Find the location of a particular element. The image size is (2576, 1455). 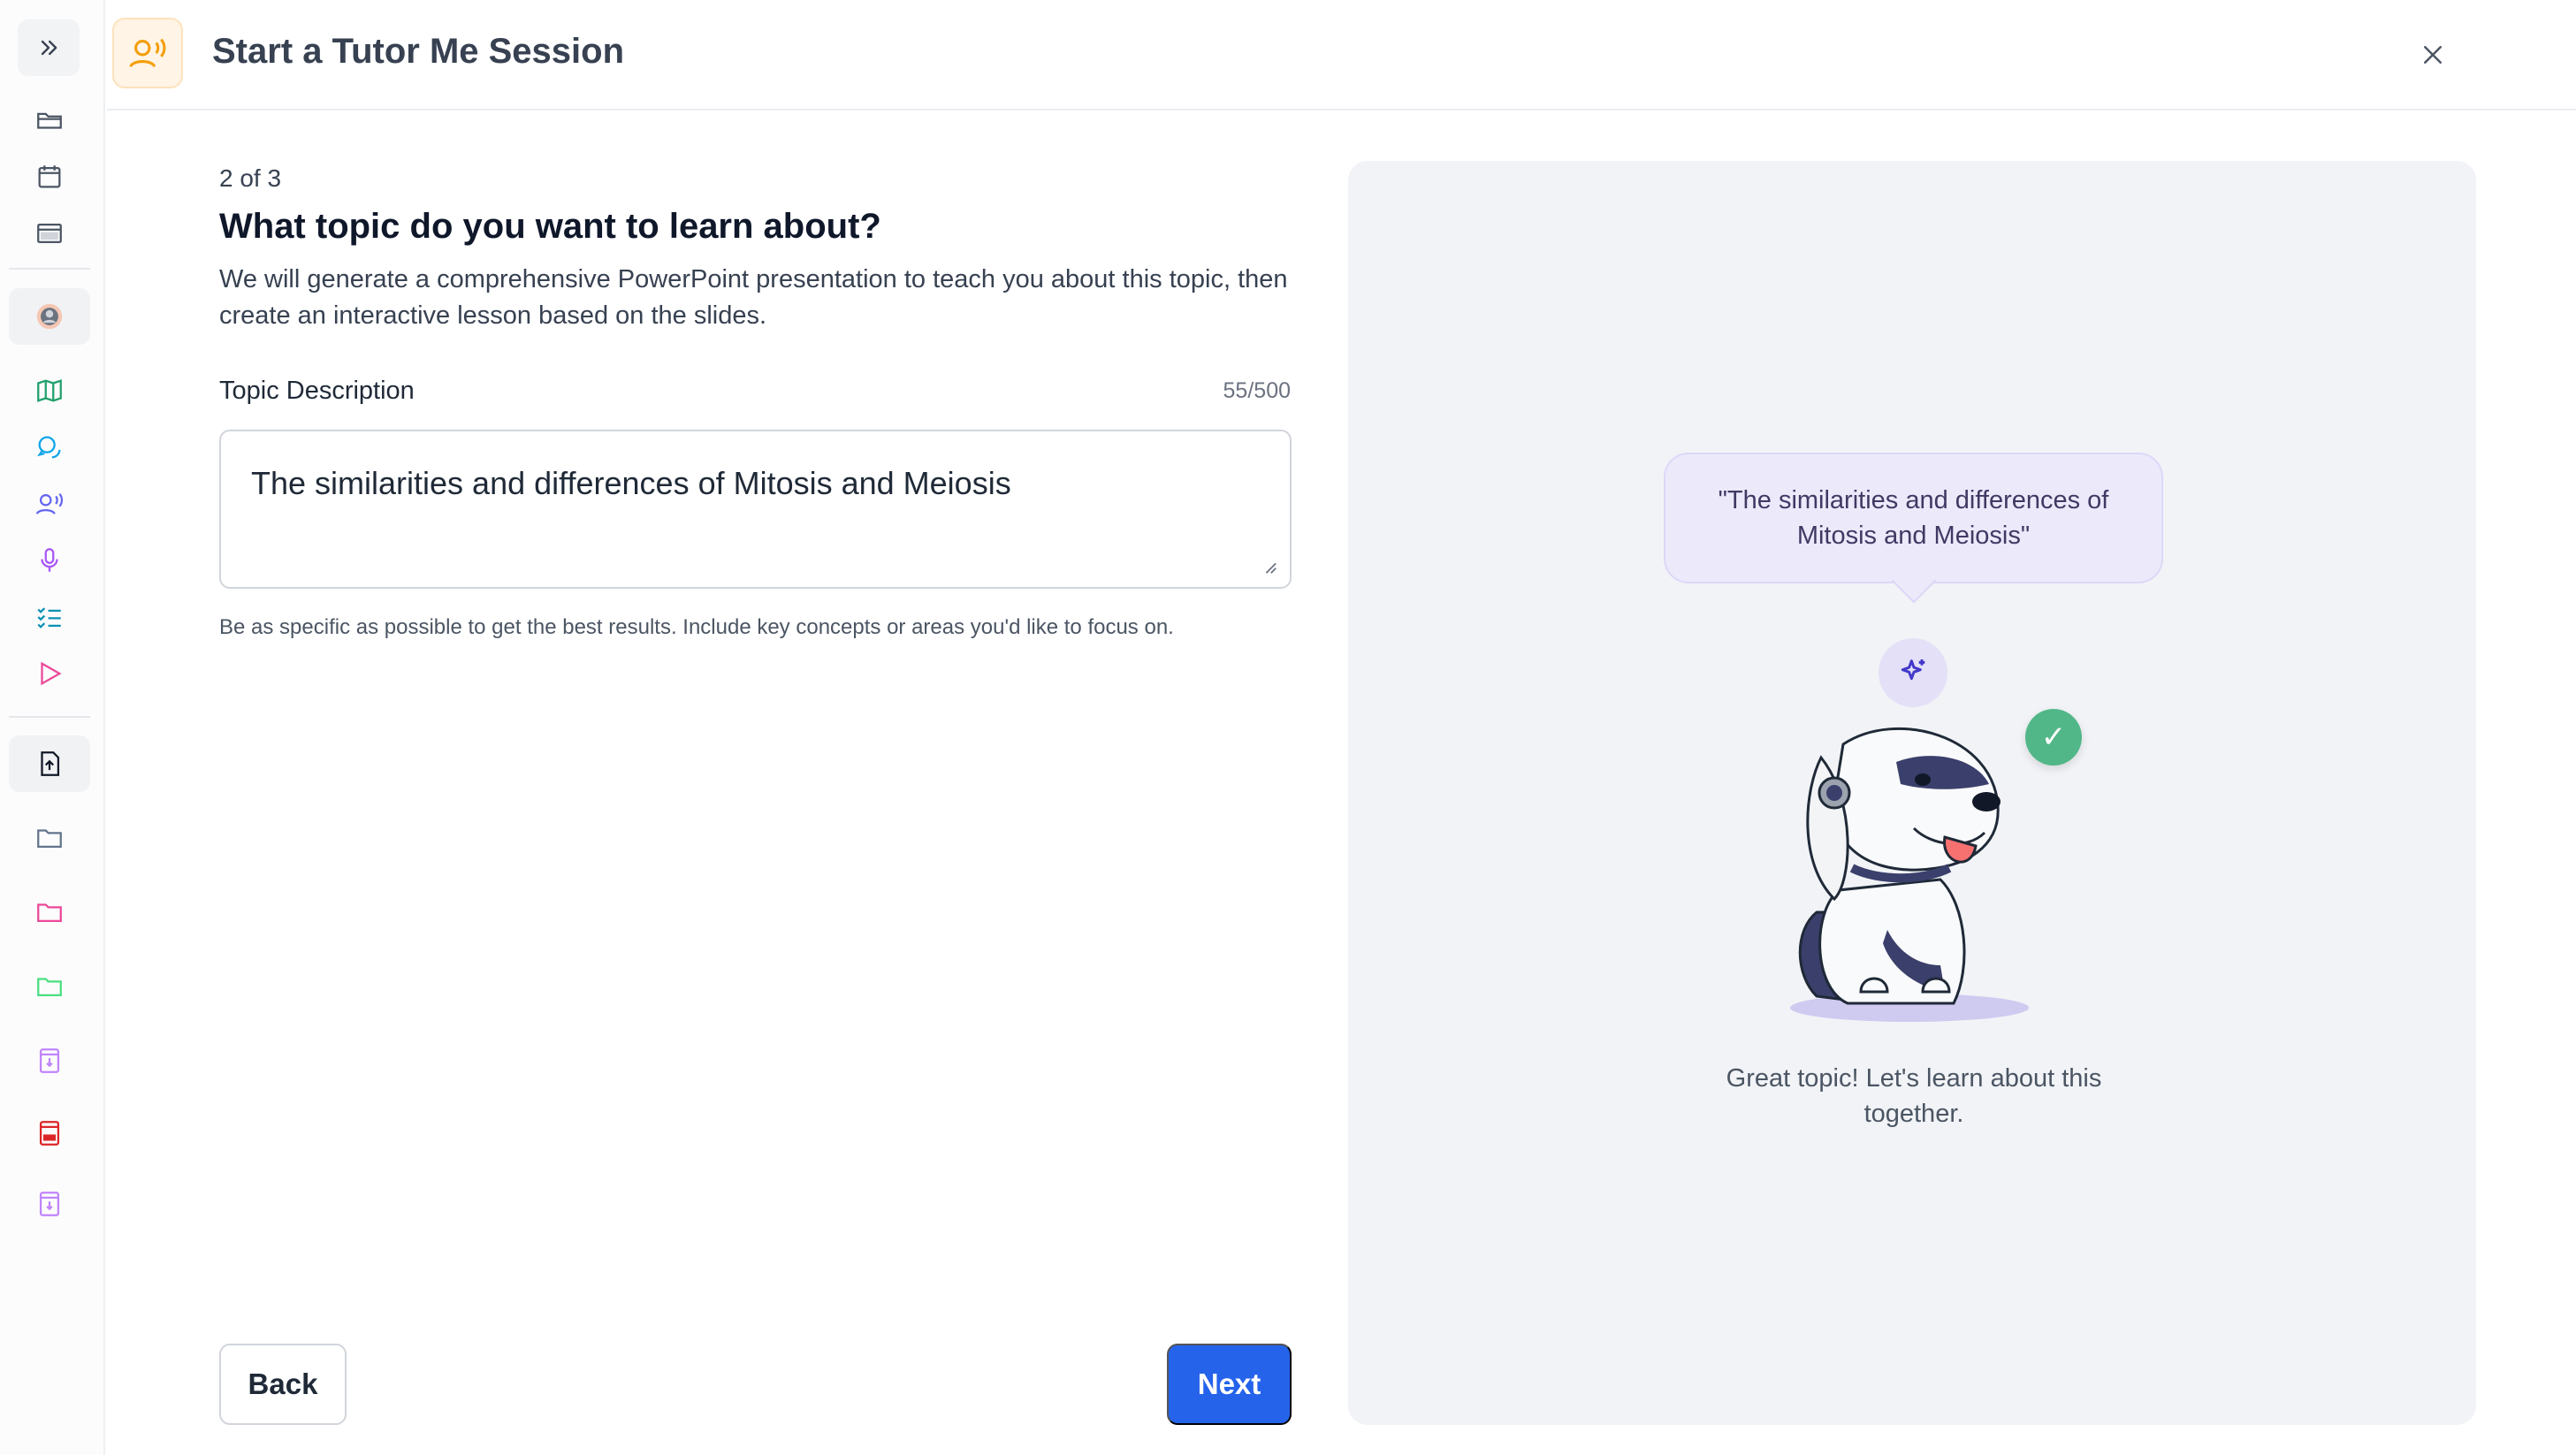

close-icon is located at coordinates (2433, 55).